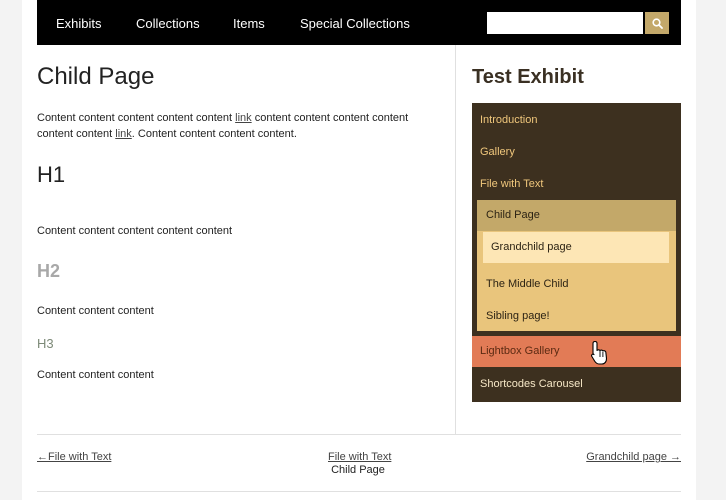  I want to click on pager-current-page: Child Page, so click(358, 470).